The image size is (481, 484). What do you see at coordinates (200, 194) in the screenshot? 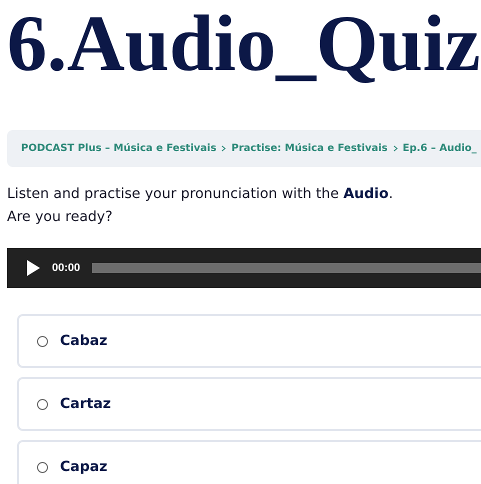
I see `intro-text: Listen and practise your pronunciation with the Audio.` at bounding box center [200, 194].